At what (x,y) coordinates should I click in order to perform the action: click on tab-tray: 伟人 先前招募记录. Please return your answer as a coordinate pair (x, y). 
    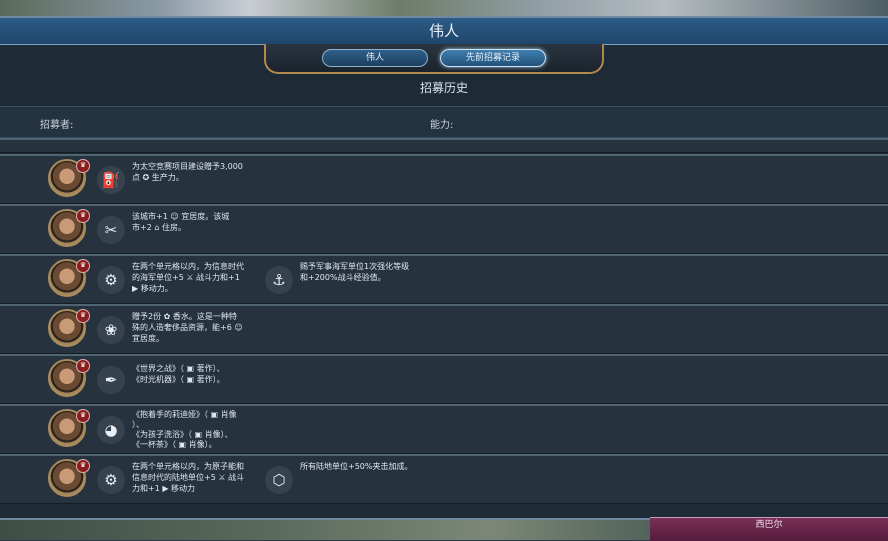
    Looking at the image, I should click on (434, 59).